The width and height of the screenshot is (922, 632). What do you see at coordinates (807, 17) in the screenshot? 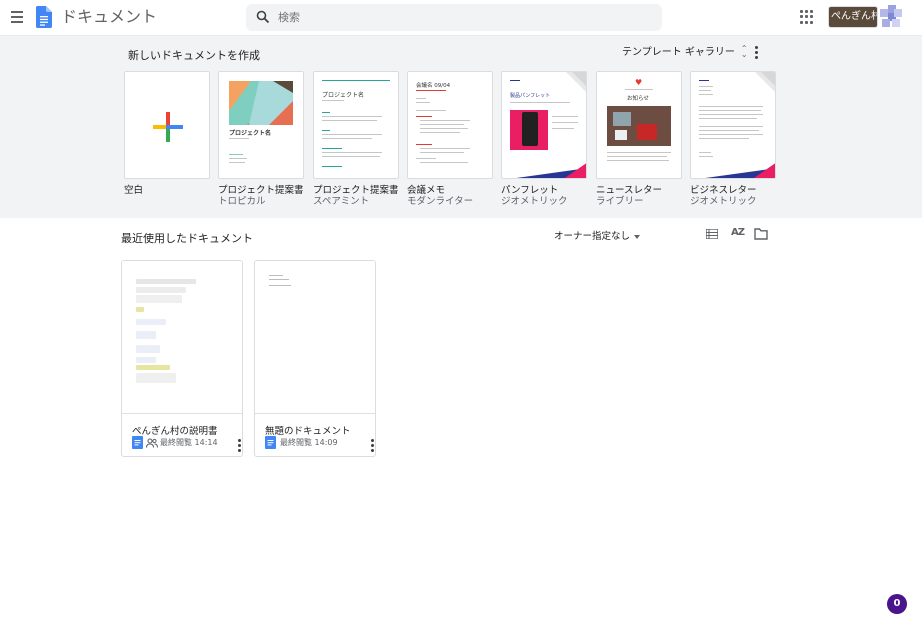
I see `google-apps-icon` at bounding box center [807, 17].